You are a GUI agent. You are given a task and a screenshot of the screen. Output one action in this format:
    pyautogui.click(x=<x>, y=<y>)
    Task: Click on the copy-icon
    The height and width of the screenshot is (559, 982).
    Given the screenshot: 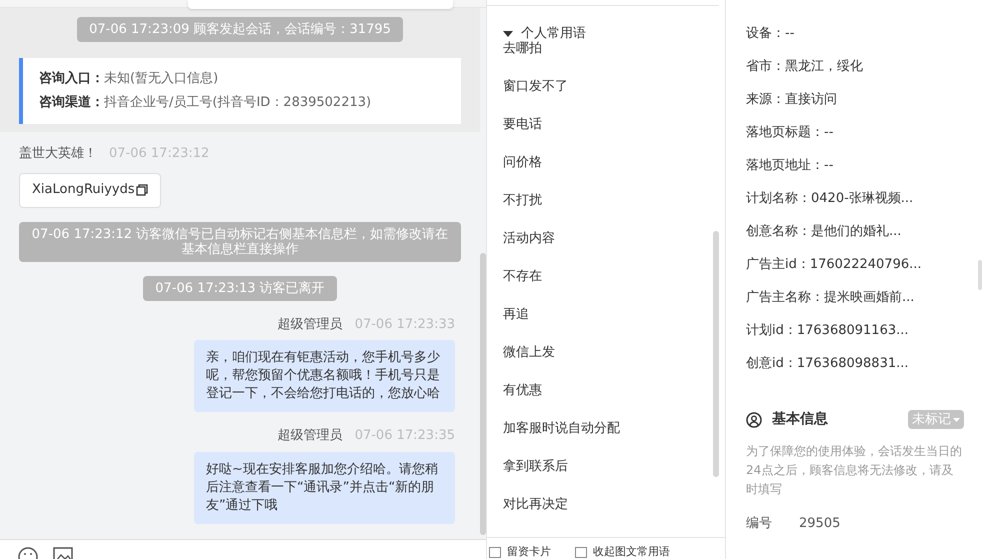 What is the action you would take?
    pyautogui.click(x=142, y=190)
    